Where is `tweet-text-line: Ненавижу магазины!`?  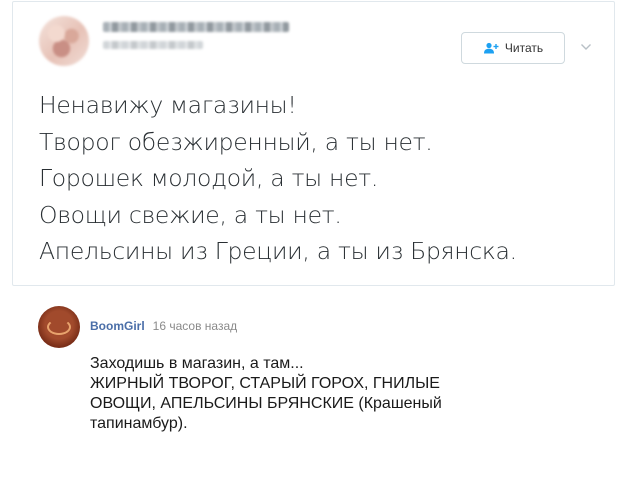 tweet-text-line: Ненавижу магазины! is located at coordinates (168, 105).